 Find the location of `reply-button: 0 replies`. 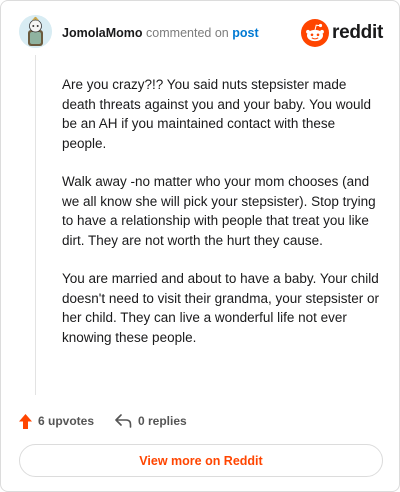

reply-button: 0 replies is located at coordinates (151, 421).